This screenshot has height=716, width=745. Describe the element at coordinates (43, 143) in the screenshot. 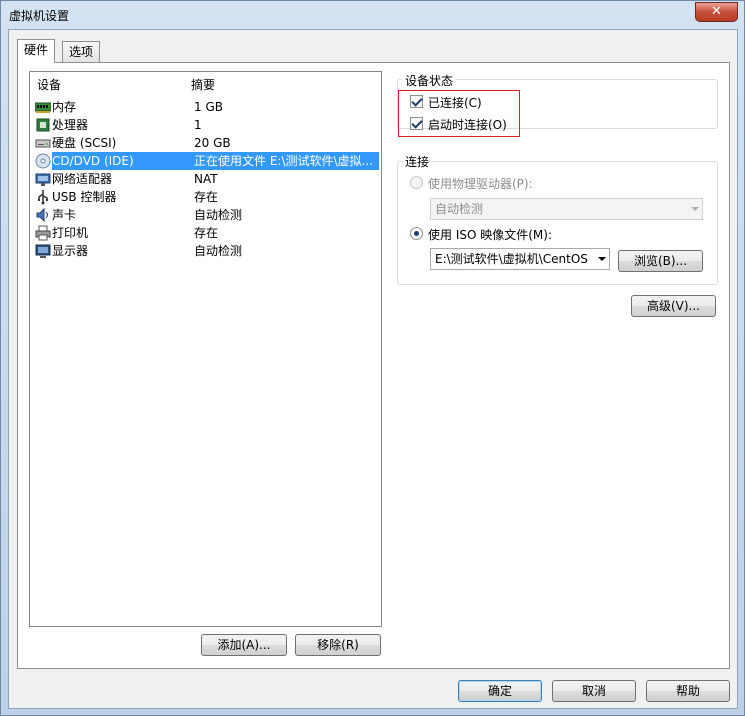

I see `hard-disk-icon` at that location.